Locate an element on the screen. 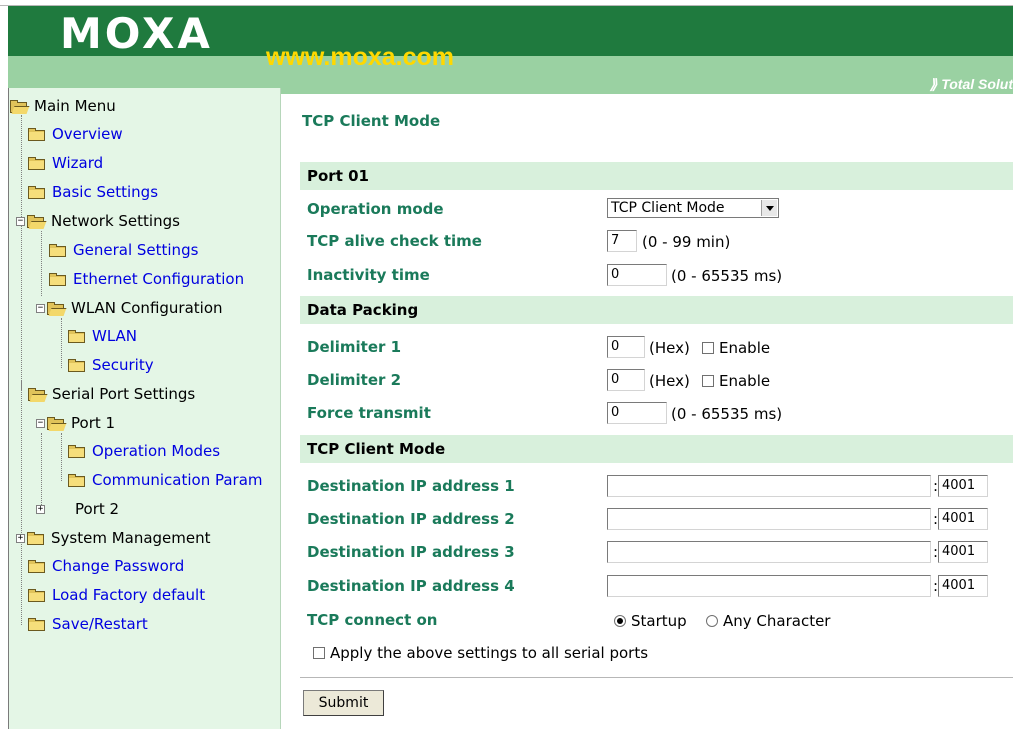 This screenshot has width=1013, height=729. sidebar-item-label: Save/Restart is located at coordinates (100, 624).